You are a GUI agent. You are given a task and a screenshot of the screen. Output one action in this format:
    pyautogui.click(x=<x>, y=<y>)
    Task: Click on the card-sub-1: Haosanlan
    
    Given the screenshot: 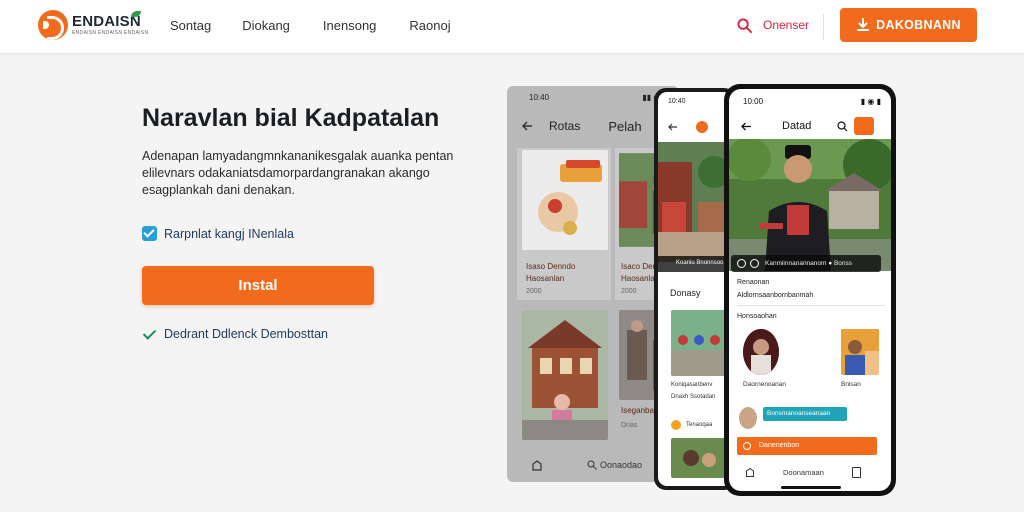 What is the action you would take?
    pyautogui.click(x=545, y=278)
    